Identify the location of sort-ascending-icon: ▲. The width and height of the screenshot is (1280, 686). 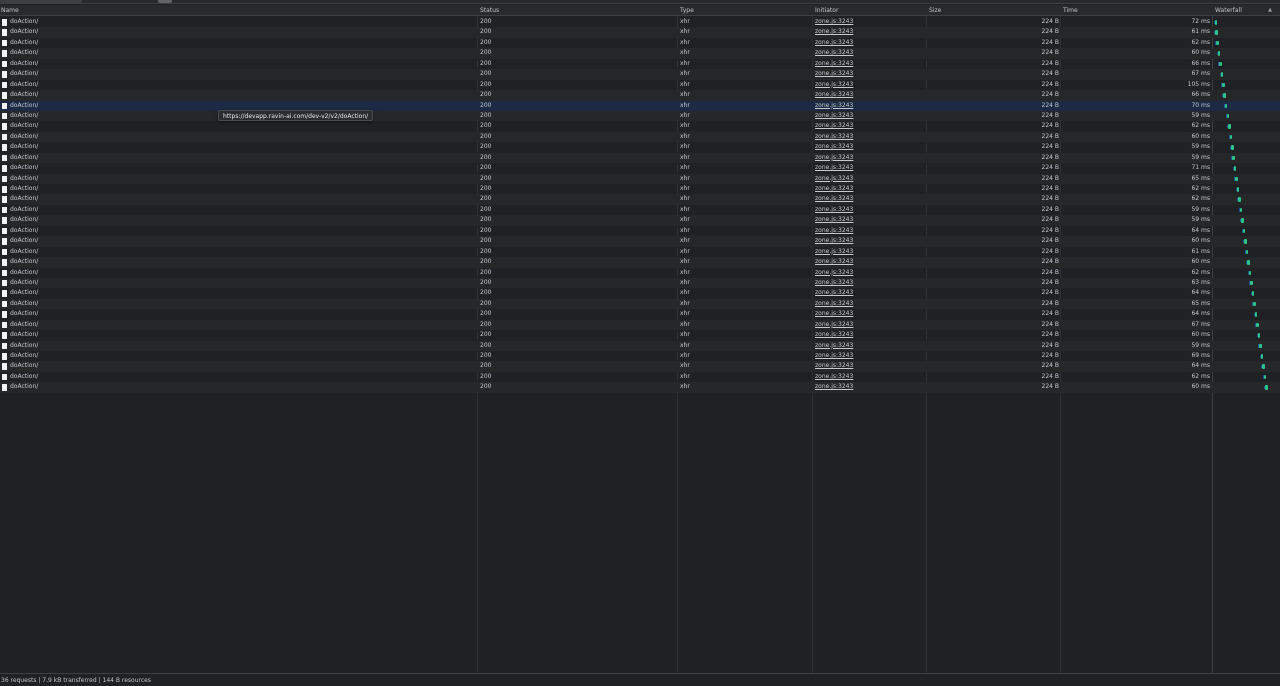
(1270, 10).